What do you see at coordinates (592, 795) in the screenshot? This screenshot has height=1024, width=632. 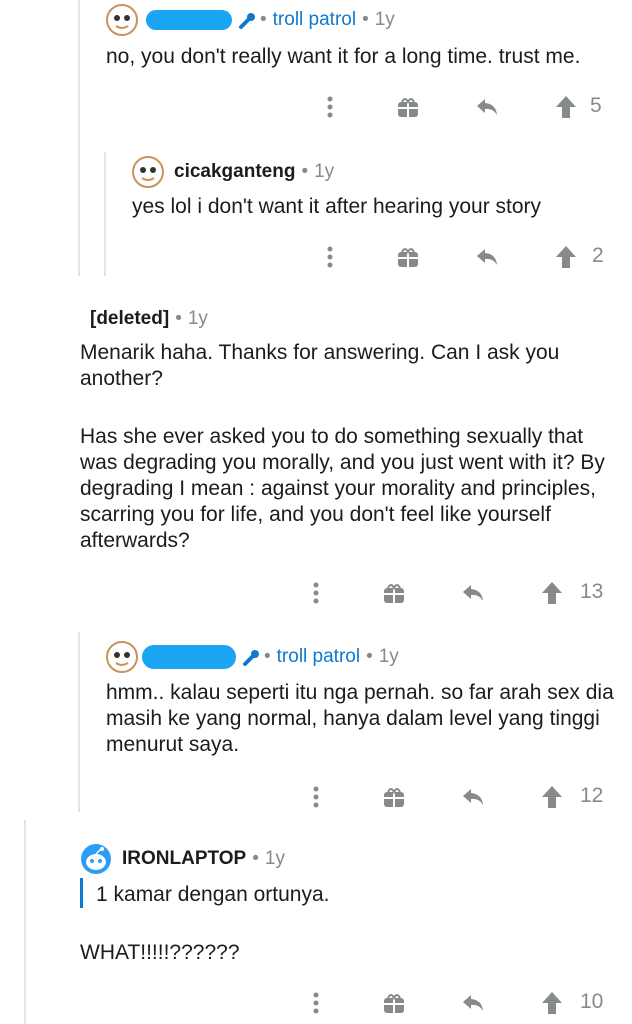 I see `vote-count: 12` at bounding box center [592, 795].